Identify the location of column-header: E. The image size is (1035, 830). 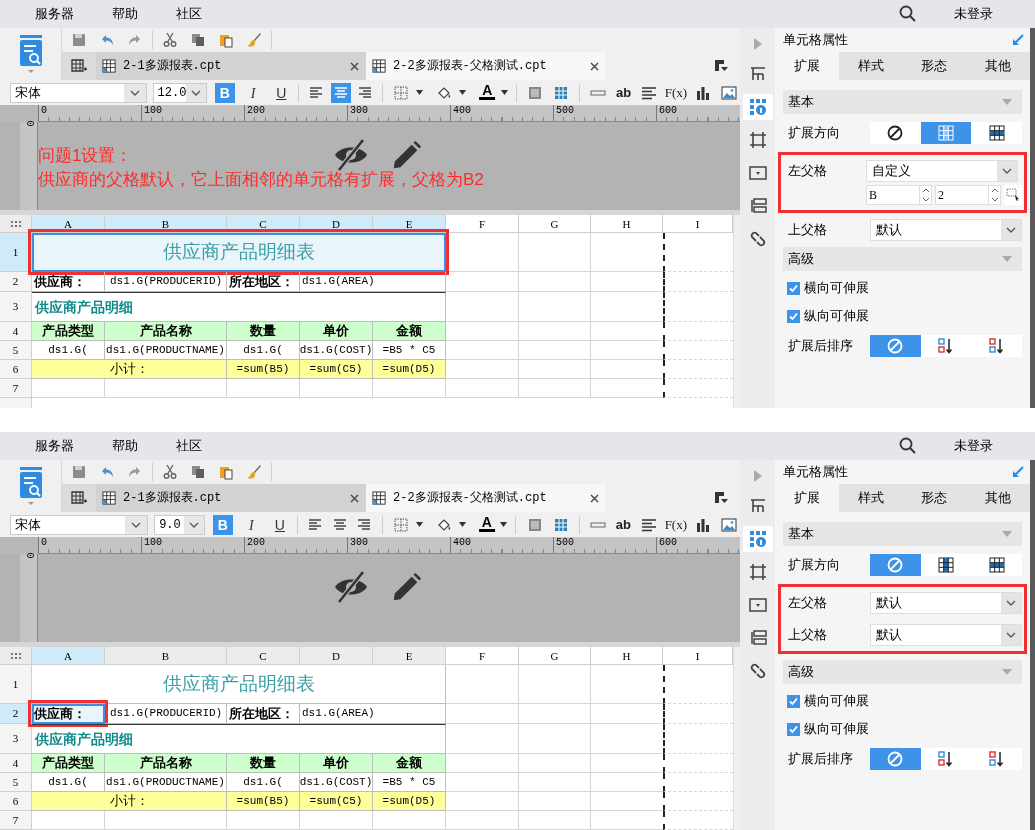
(409, 656).